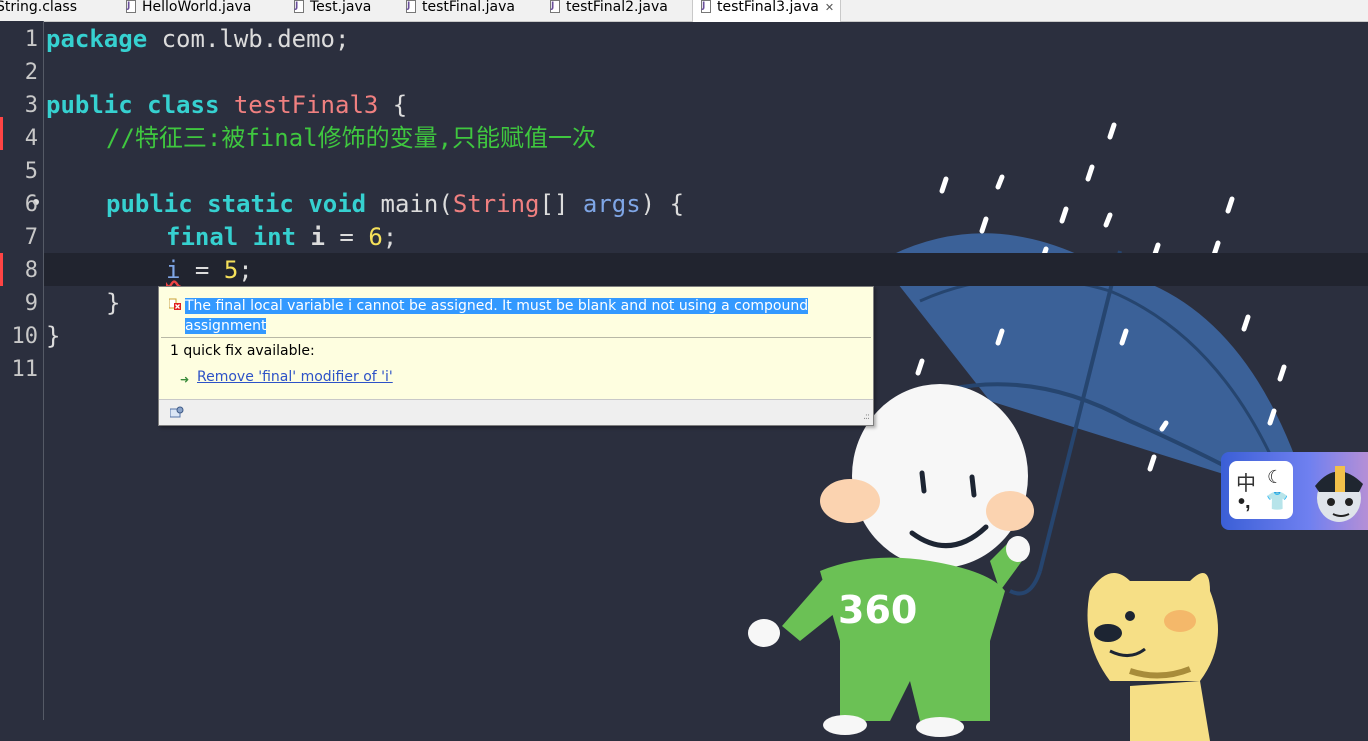 Image resolution: width=1368 pixels, height=741 pixels. What do you see at coordinates (1294, 491) in the screenshot?
I see `ime-toolbar: 中 ☾ •, 👕` at bounding box center [1294, 491].